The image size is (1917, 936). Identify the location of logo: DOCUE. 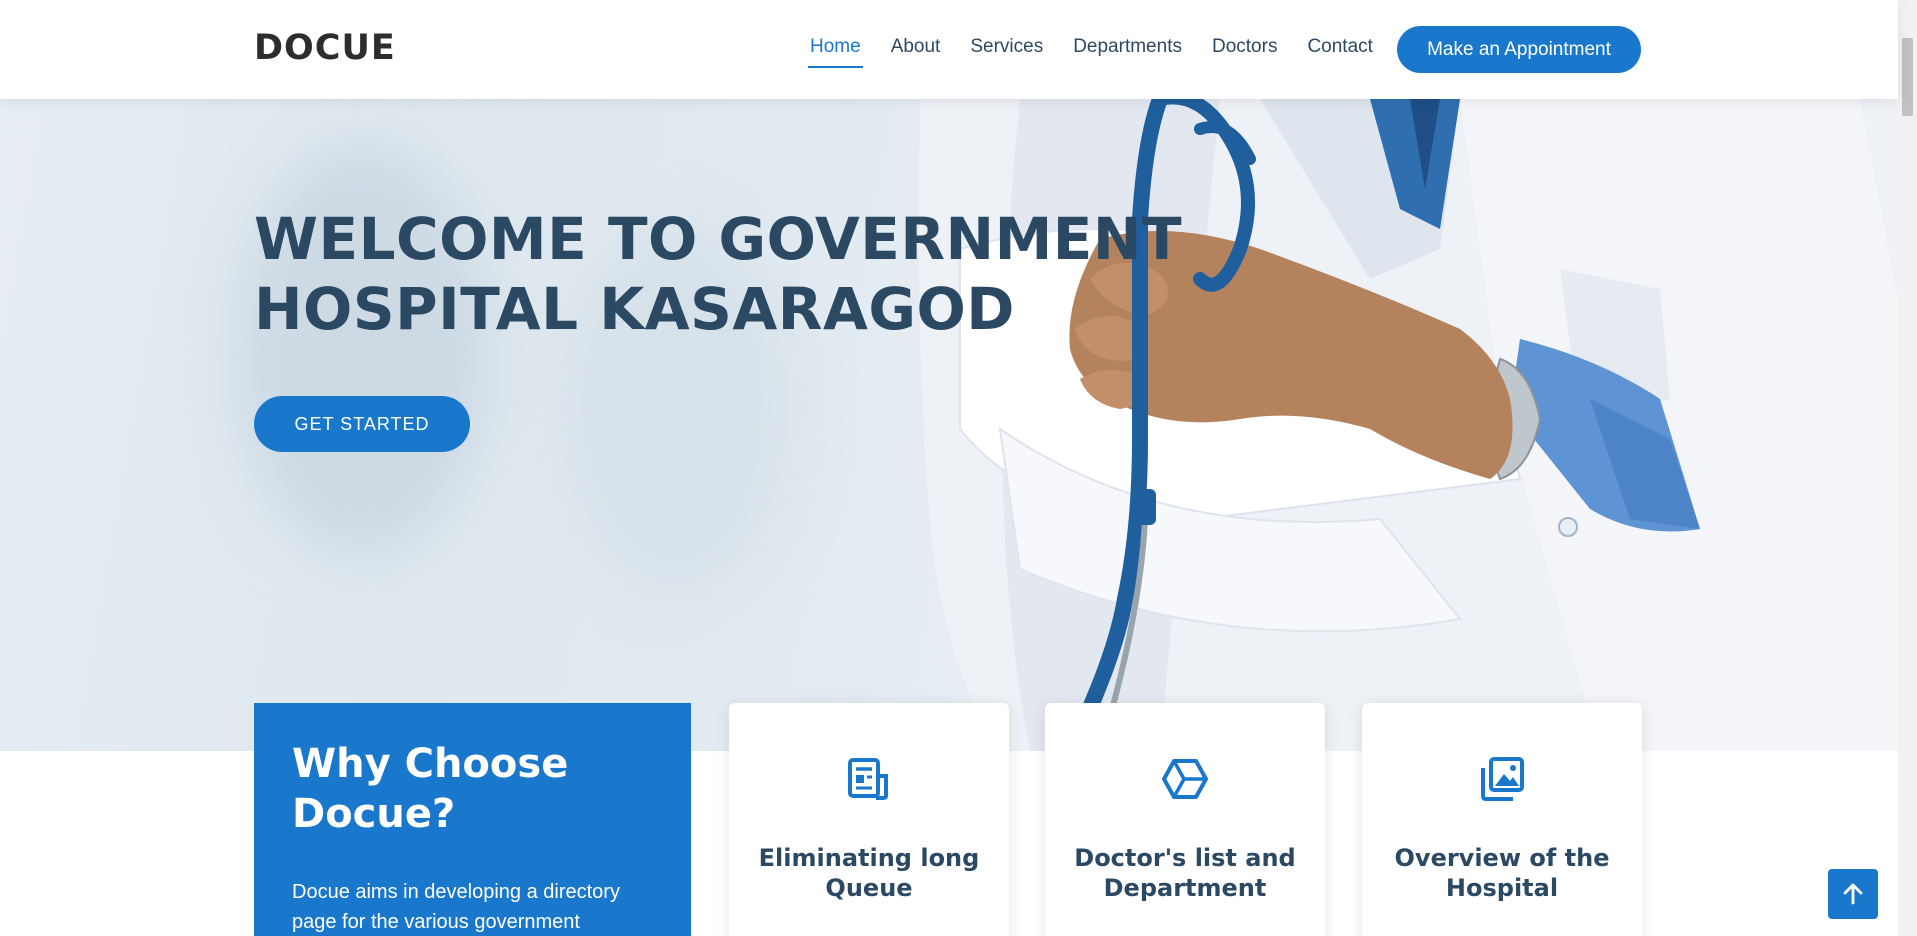
(325, 48).